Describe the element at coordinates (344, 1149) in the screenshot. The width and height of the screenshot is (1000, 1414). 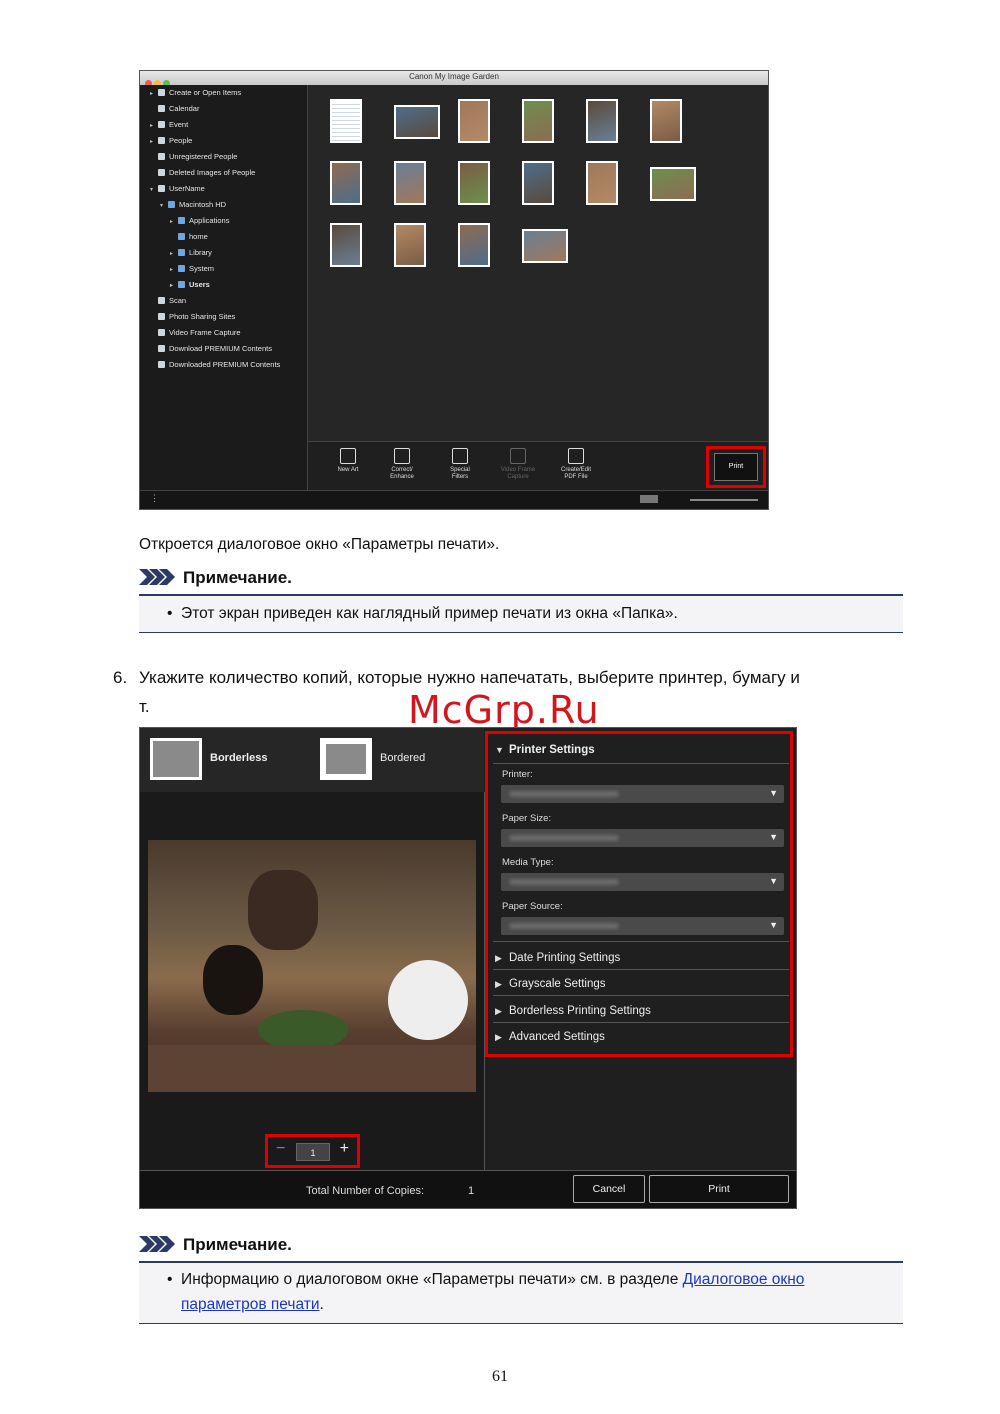
I see `increase-copies-button: +` at that location.